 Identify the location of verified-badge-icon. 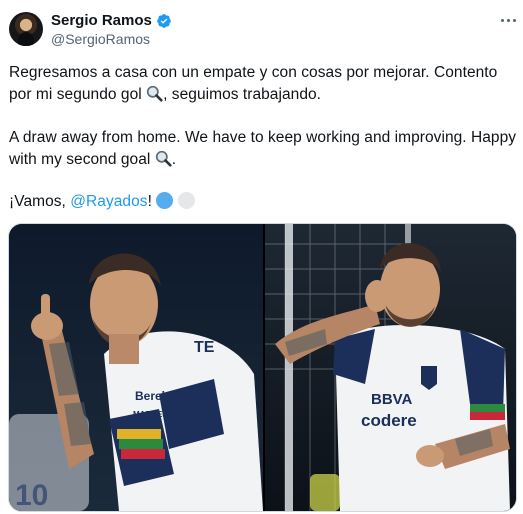
(164, 20).